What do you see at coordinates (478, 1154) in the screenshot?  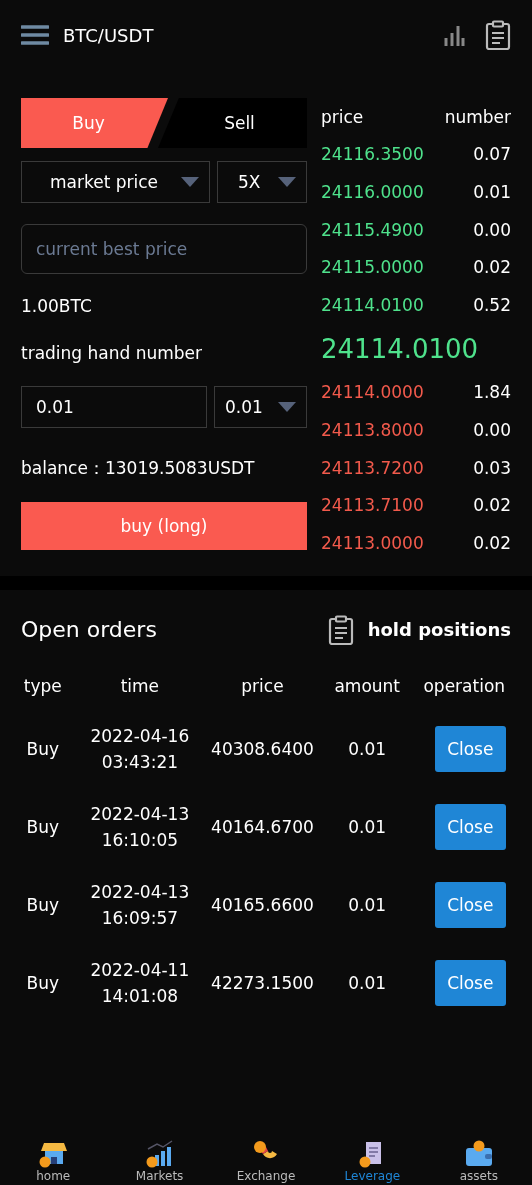 I see `wallet-icon` at bounding box center [478, 1154].